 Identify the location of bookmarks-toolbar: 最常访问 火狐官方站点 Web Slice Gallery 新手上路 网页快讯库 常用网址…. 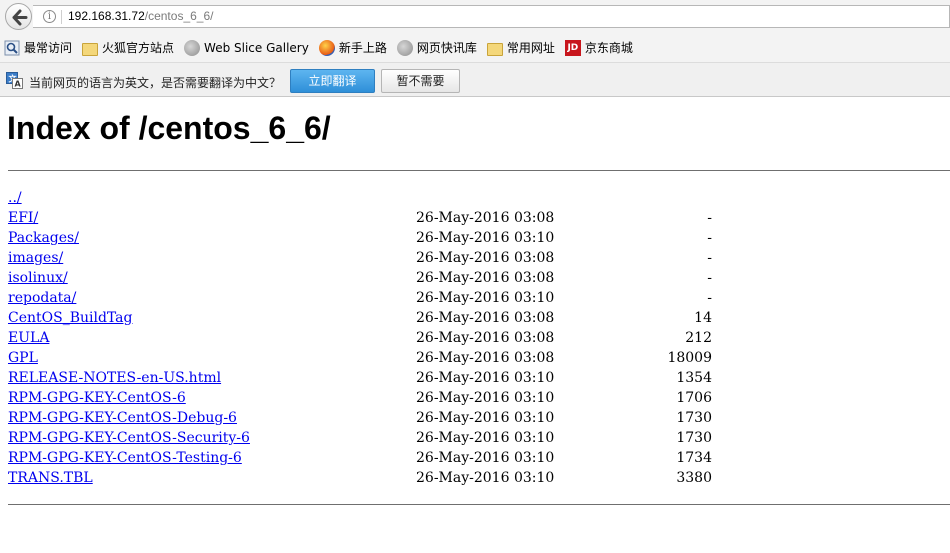
(475, 48).